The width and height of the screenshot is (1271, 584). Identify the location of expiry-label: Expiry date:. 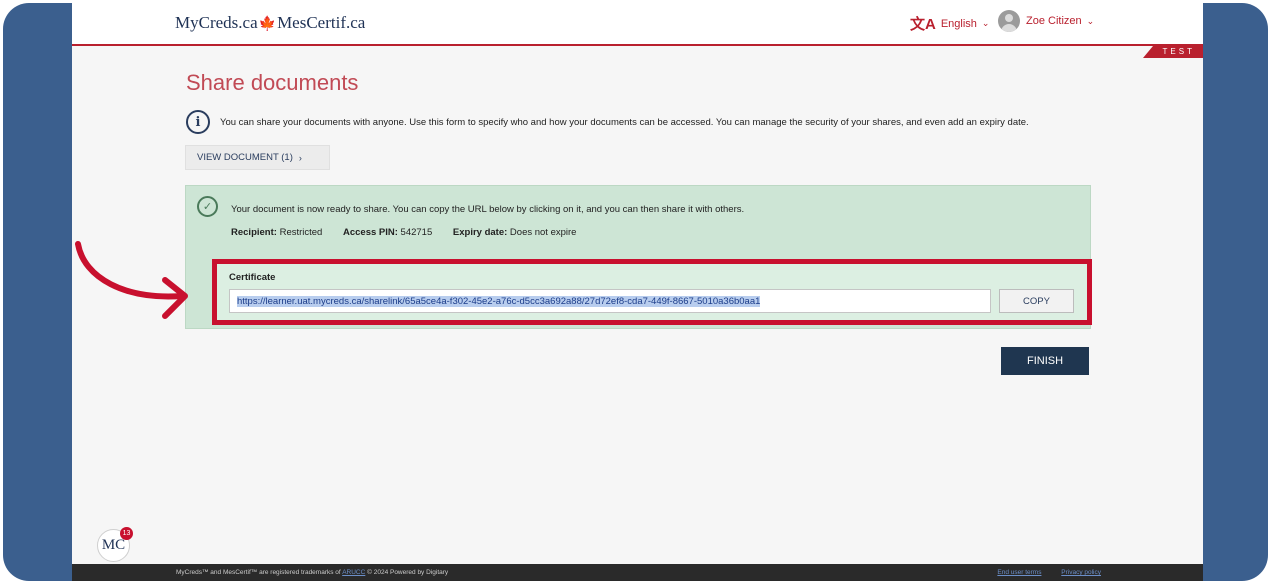
(480, 232).